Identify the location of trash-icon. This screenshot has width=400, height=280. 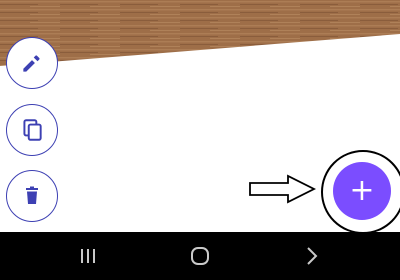
(32, 195).